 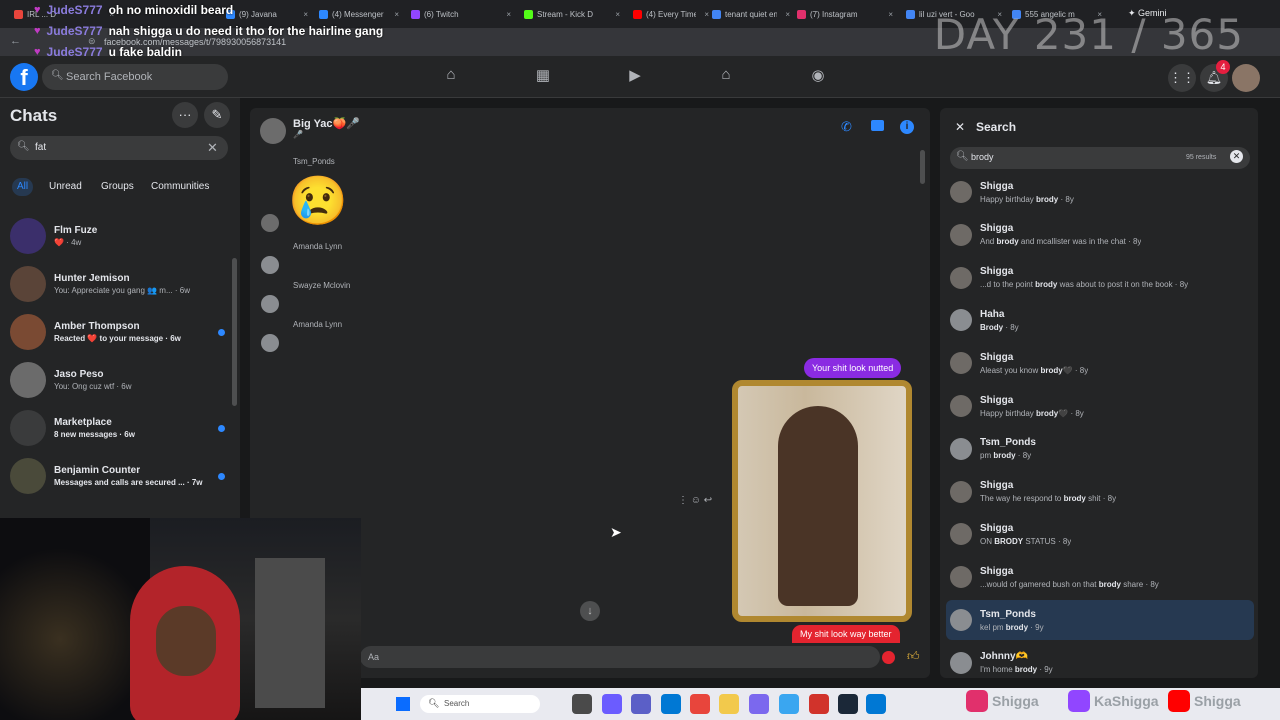 What do you see at coordinates (1032, 406) in the screenshot?
I see `search-result-text: Shigga Happy birthday brody🖤 · 8y` at bounding box center [1032, 406].